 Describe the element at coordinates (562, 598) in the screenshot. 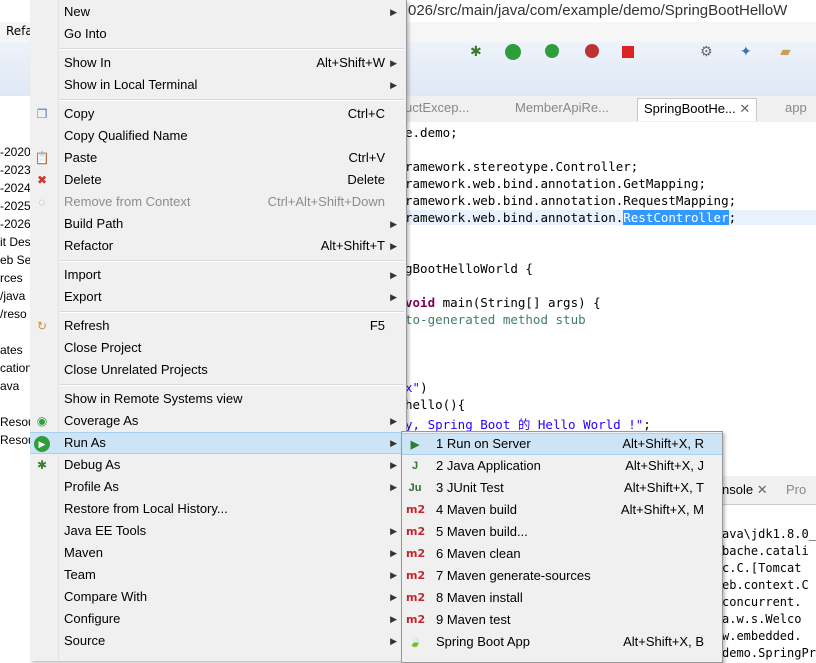

I see `run-as-item-8-maven-install: m2 8 Maven install` at that location.